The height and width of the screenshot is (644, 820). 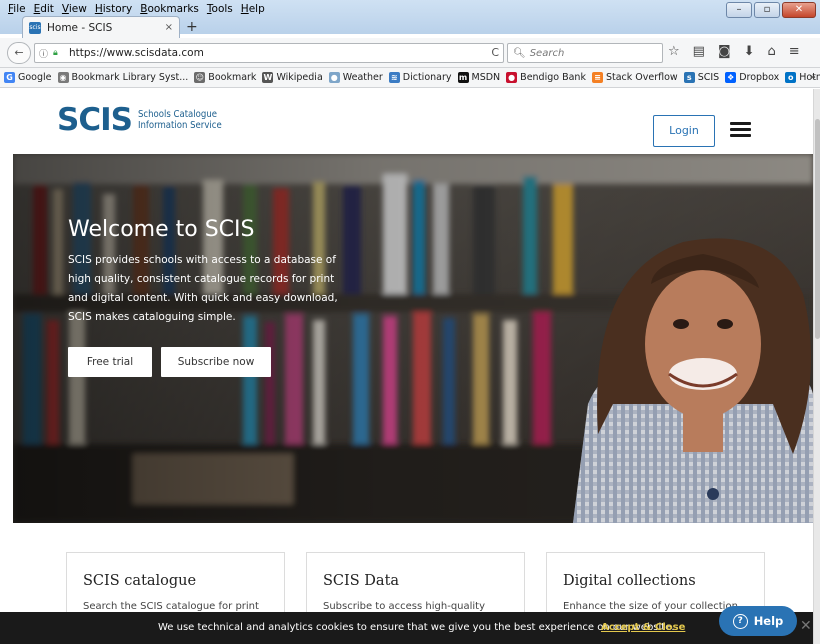 I want to click on card-title: SCIS catalogue, so click(x=140, y=581).